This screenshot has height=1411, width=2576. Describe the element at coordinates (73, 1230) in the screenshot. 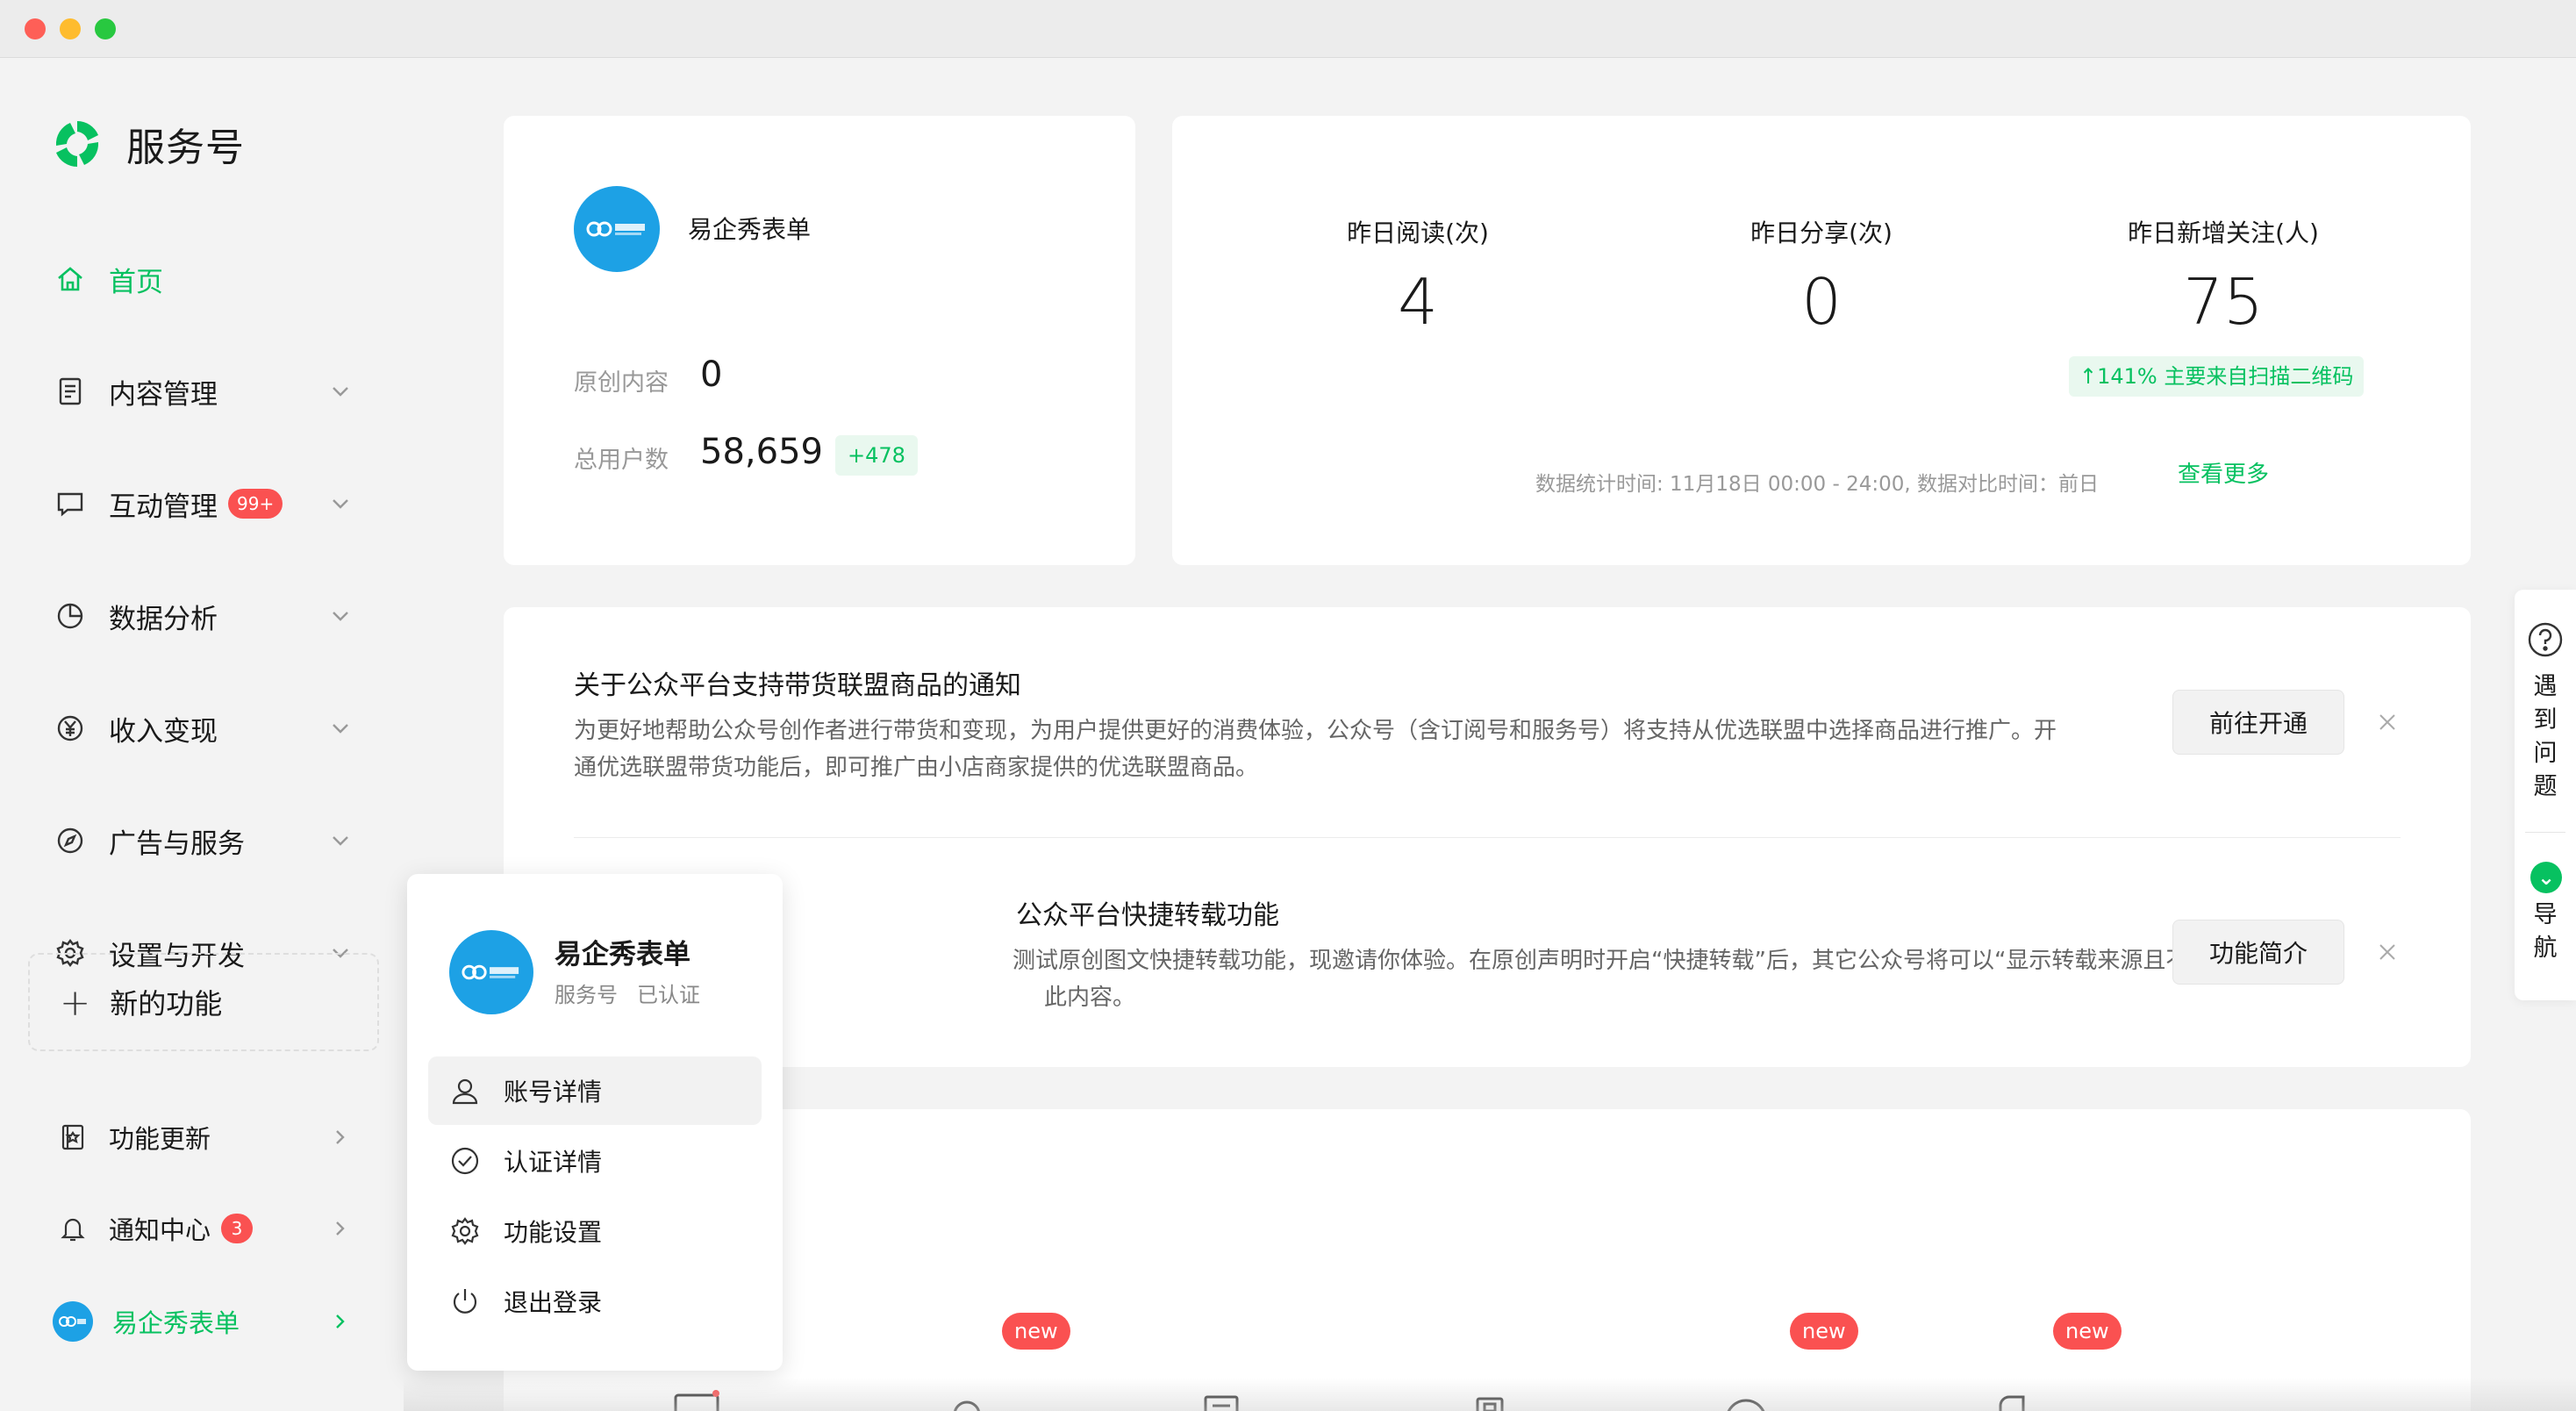

I see `bell-icon` at that location.